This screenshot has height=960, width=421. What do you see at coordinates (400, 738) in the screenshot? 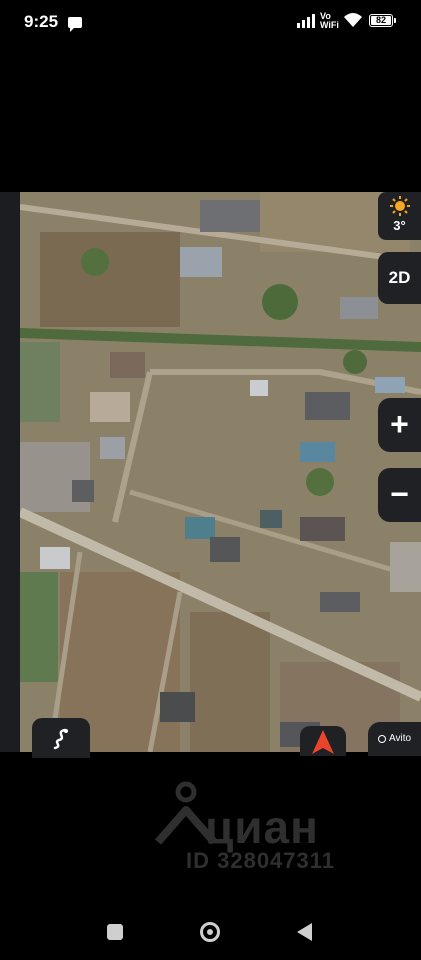
I see `attribution-label: Avito` at bounding box center [400, 738].